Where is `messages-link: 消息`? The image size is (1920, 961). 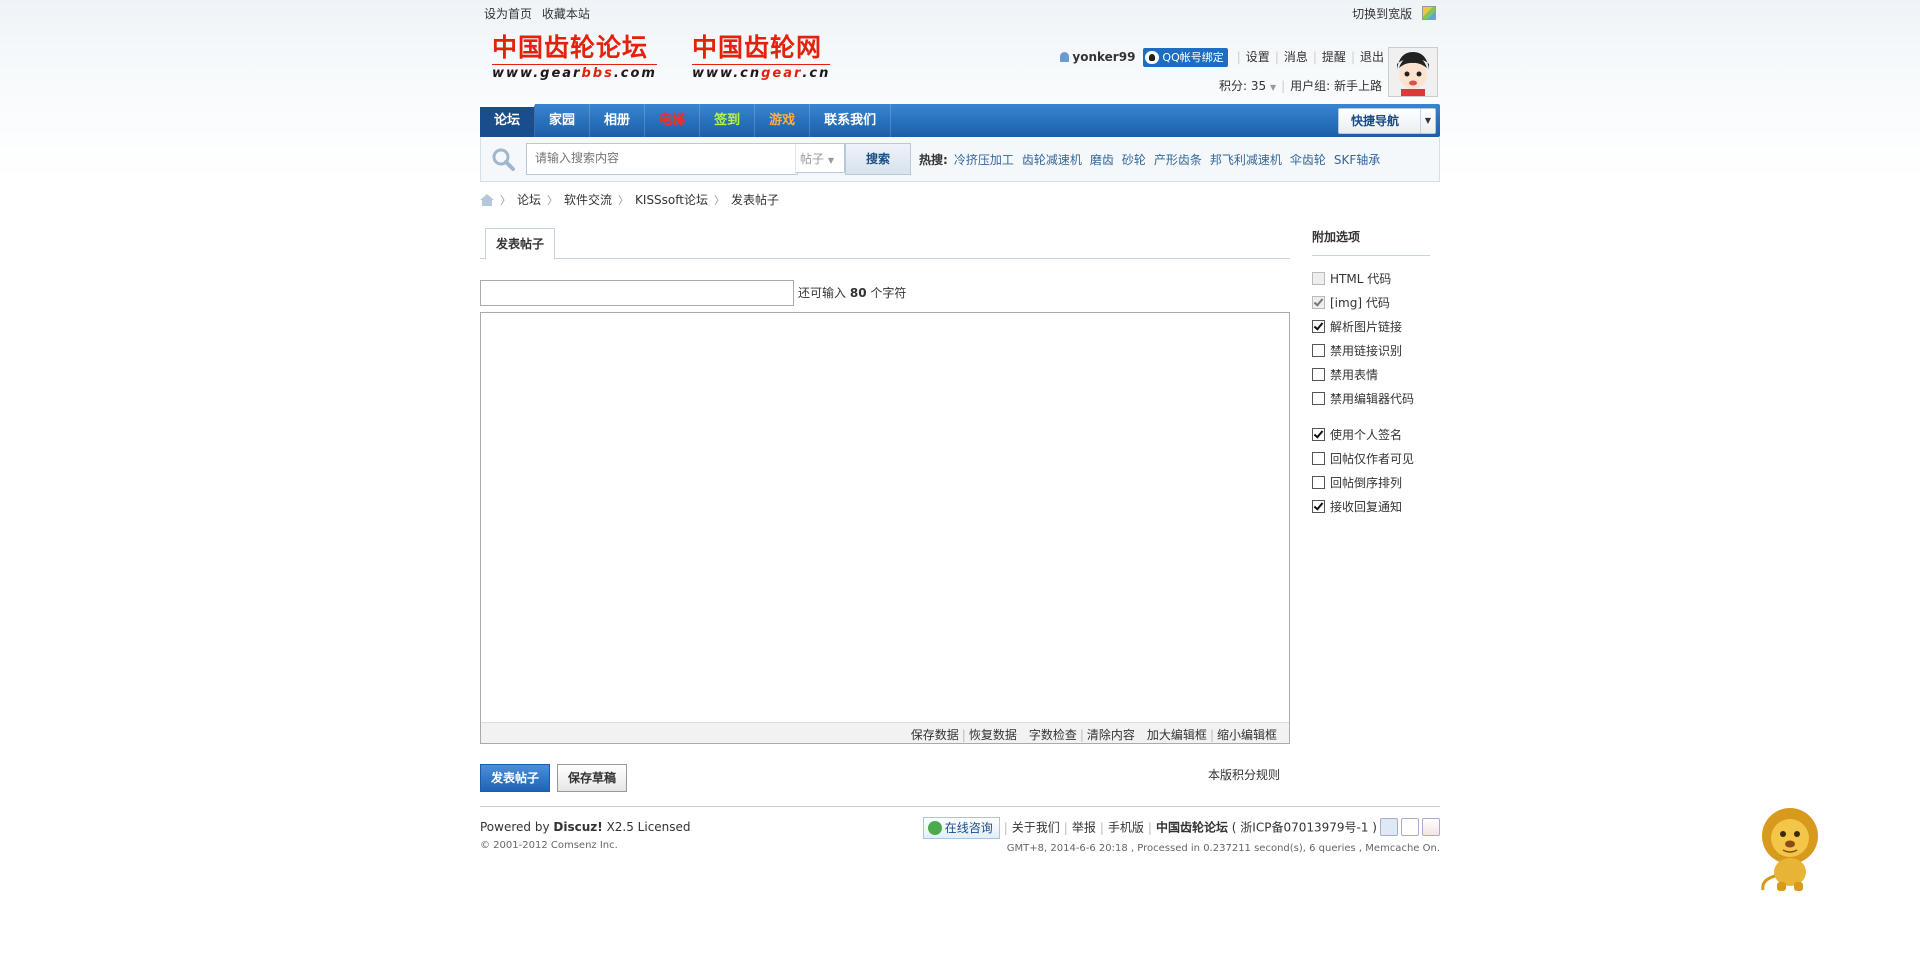
messages-link: 消息 is located at coordinates (1296, 57).